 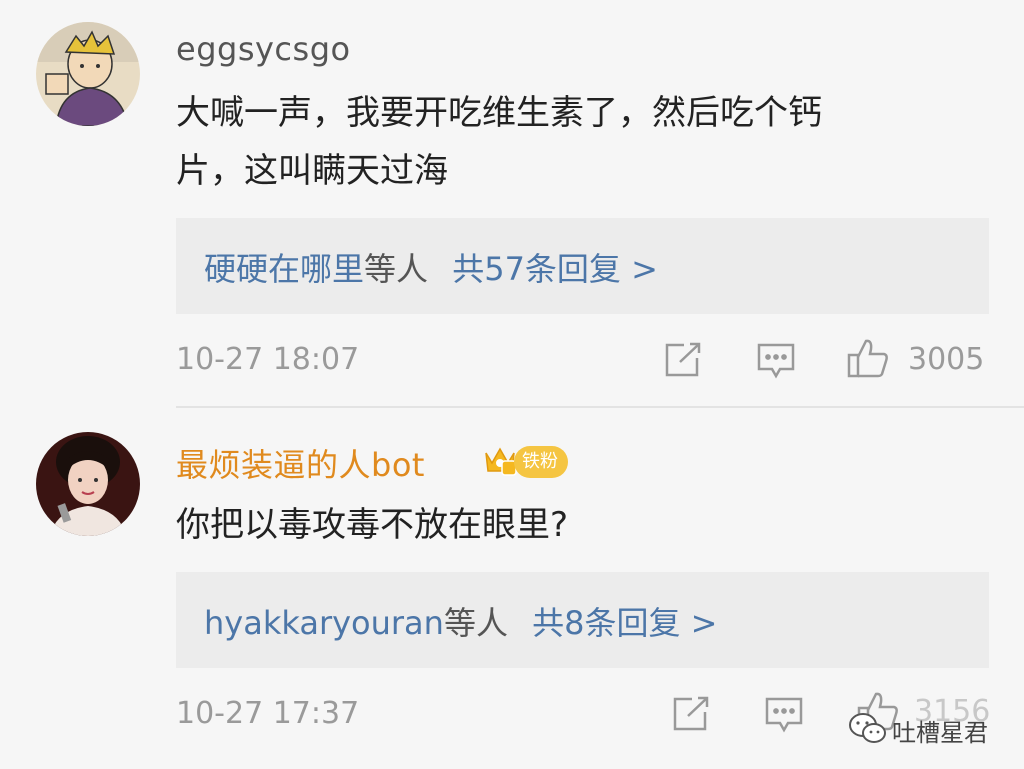 What do you see at coordinates (868, 360) in the screenshot?
I see `like-icon` at bounding box center [868, 360].